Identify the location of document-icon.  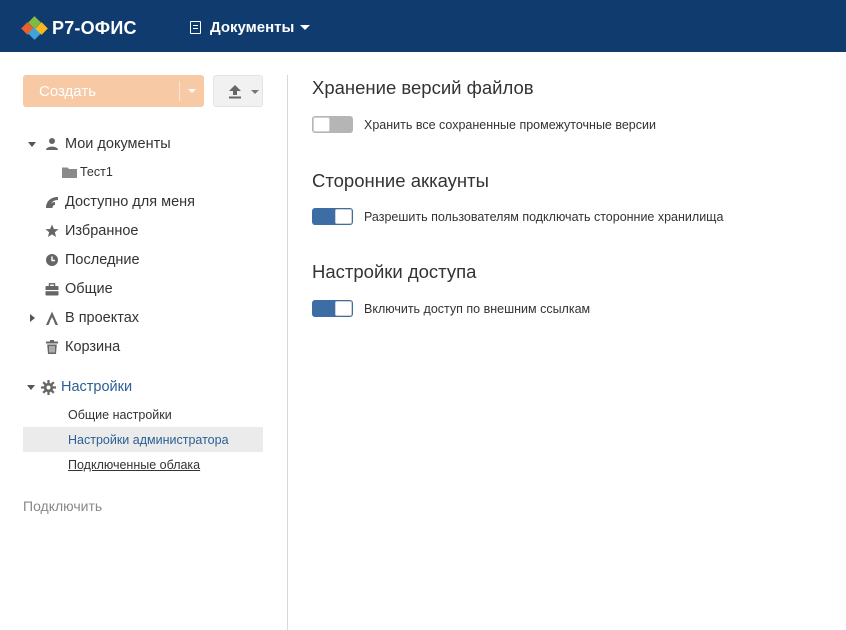
(195, 27).